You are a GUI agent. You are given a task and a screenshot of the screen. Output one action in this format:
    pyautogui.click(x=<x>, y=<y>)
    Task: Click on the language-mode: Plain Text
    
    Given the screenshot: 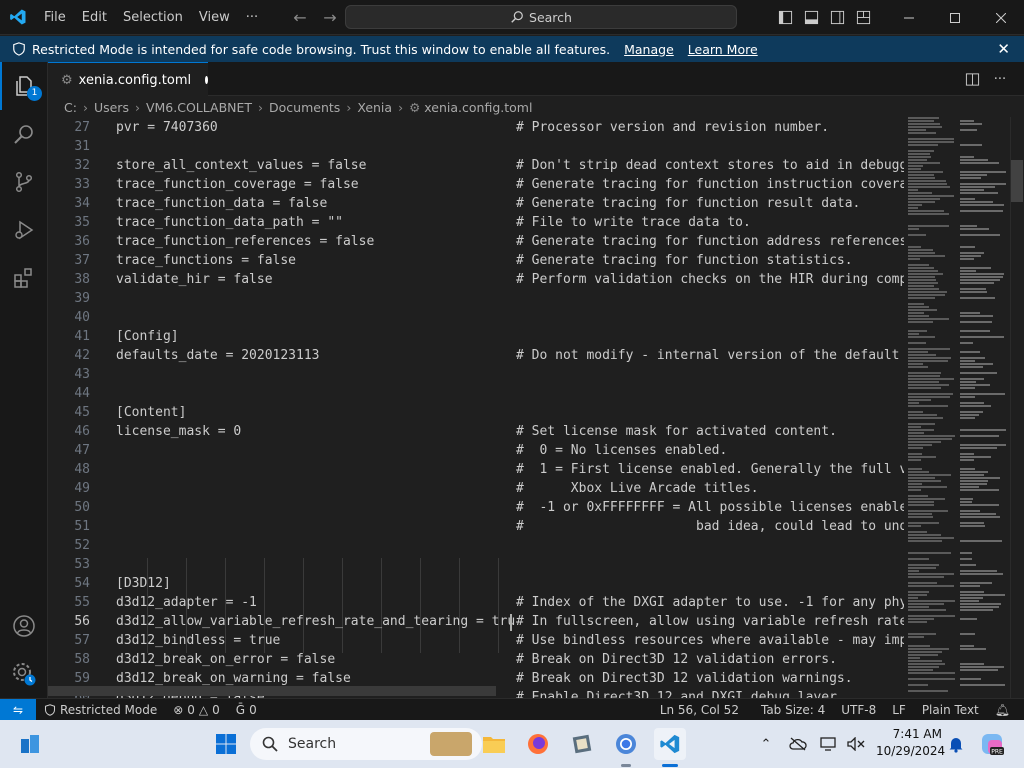 What is the action you would take?
    pyautogui.click(x=950, y=710)
    